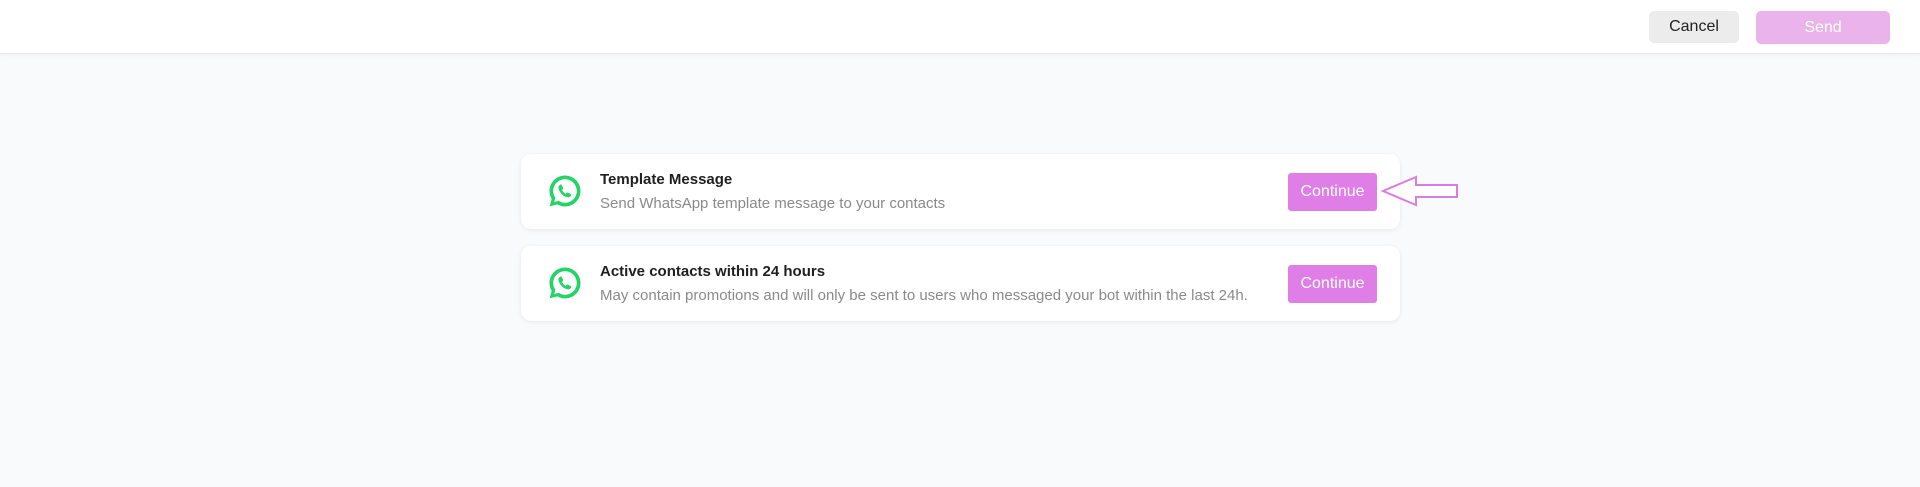  I want to click on option-title: Active contacts within 24 hours, so click(713, 271).